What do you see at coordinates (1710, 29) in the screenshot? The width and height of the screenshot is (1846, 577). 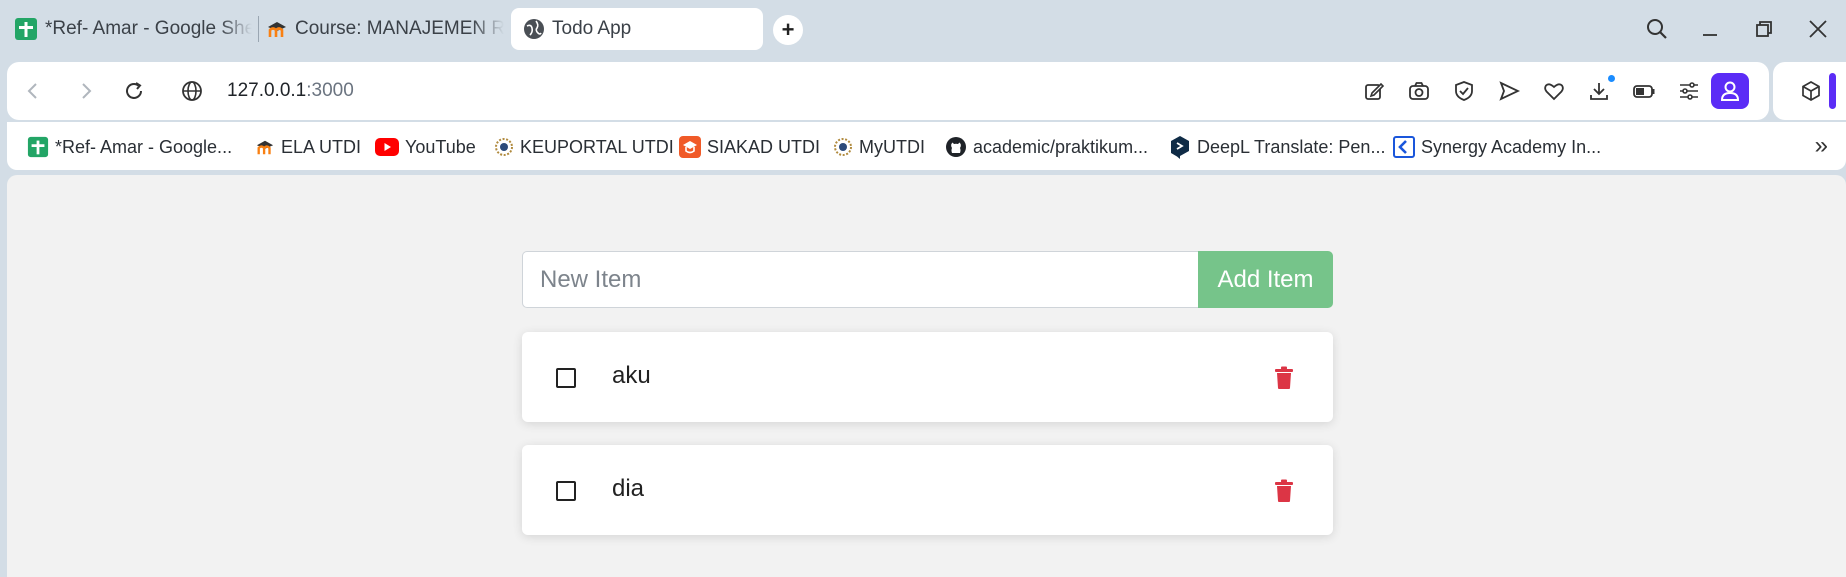 I see `minimize-icon` at bounding box center [1710, 29].